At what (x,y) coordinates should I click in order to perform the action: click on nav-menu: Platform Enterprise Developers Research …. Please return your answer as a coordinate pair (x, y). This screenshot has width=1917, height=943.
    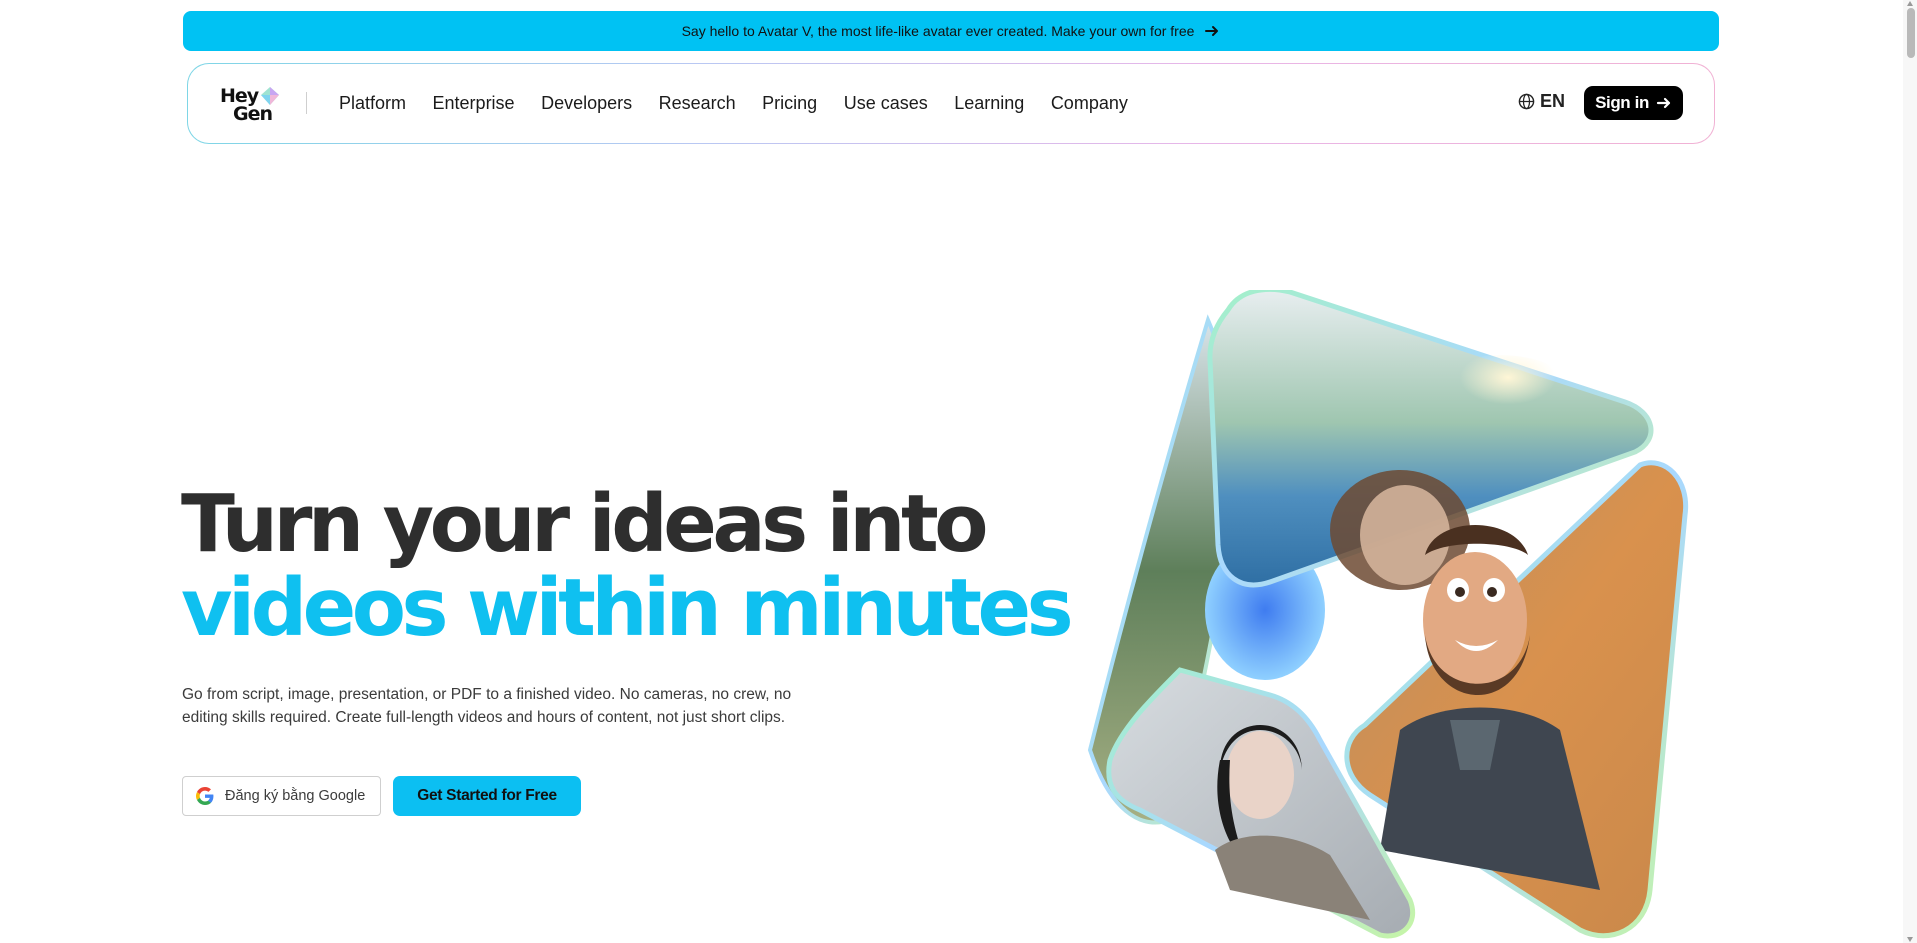
    Looking at the image, I should click on (746, 103).